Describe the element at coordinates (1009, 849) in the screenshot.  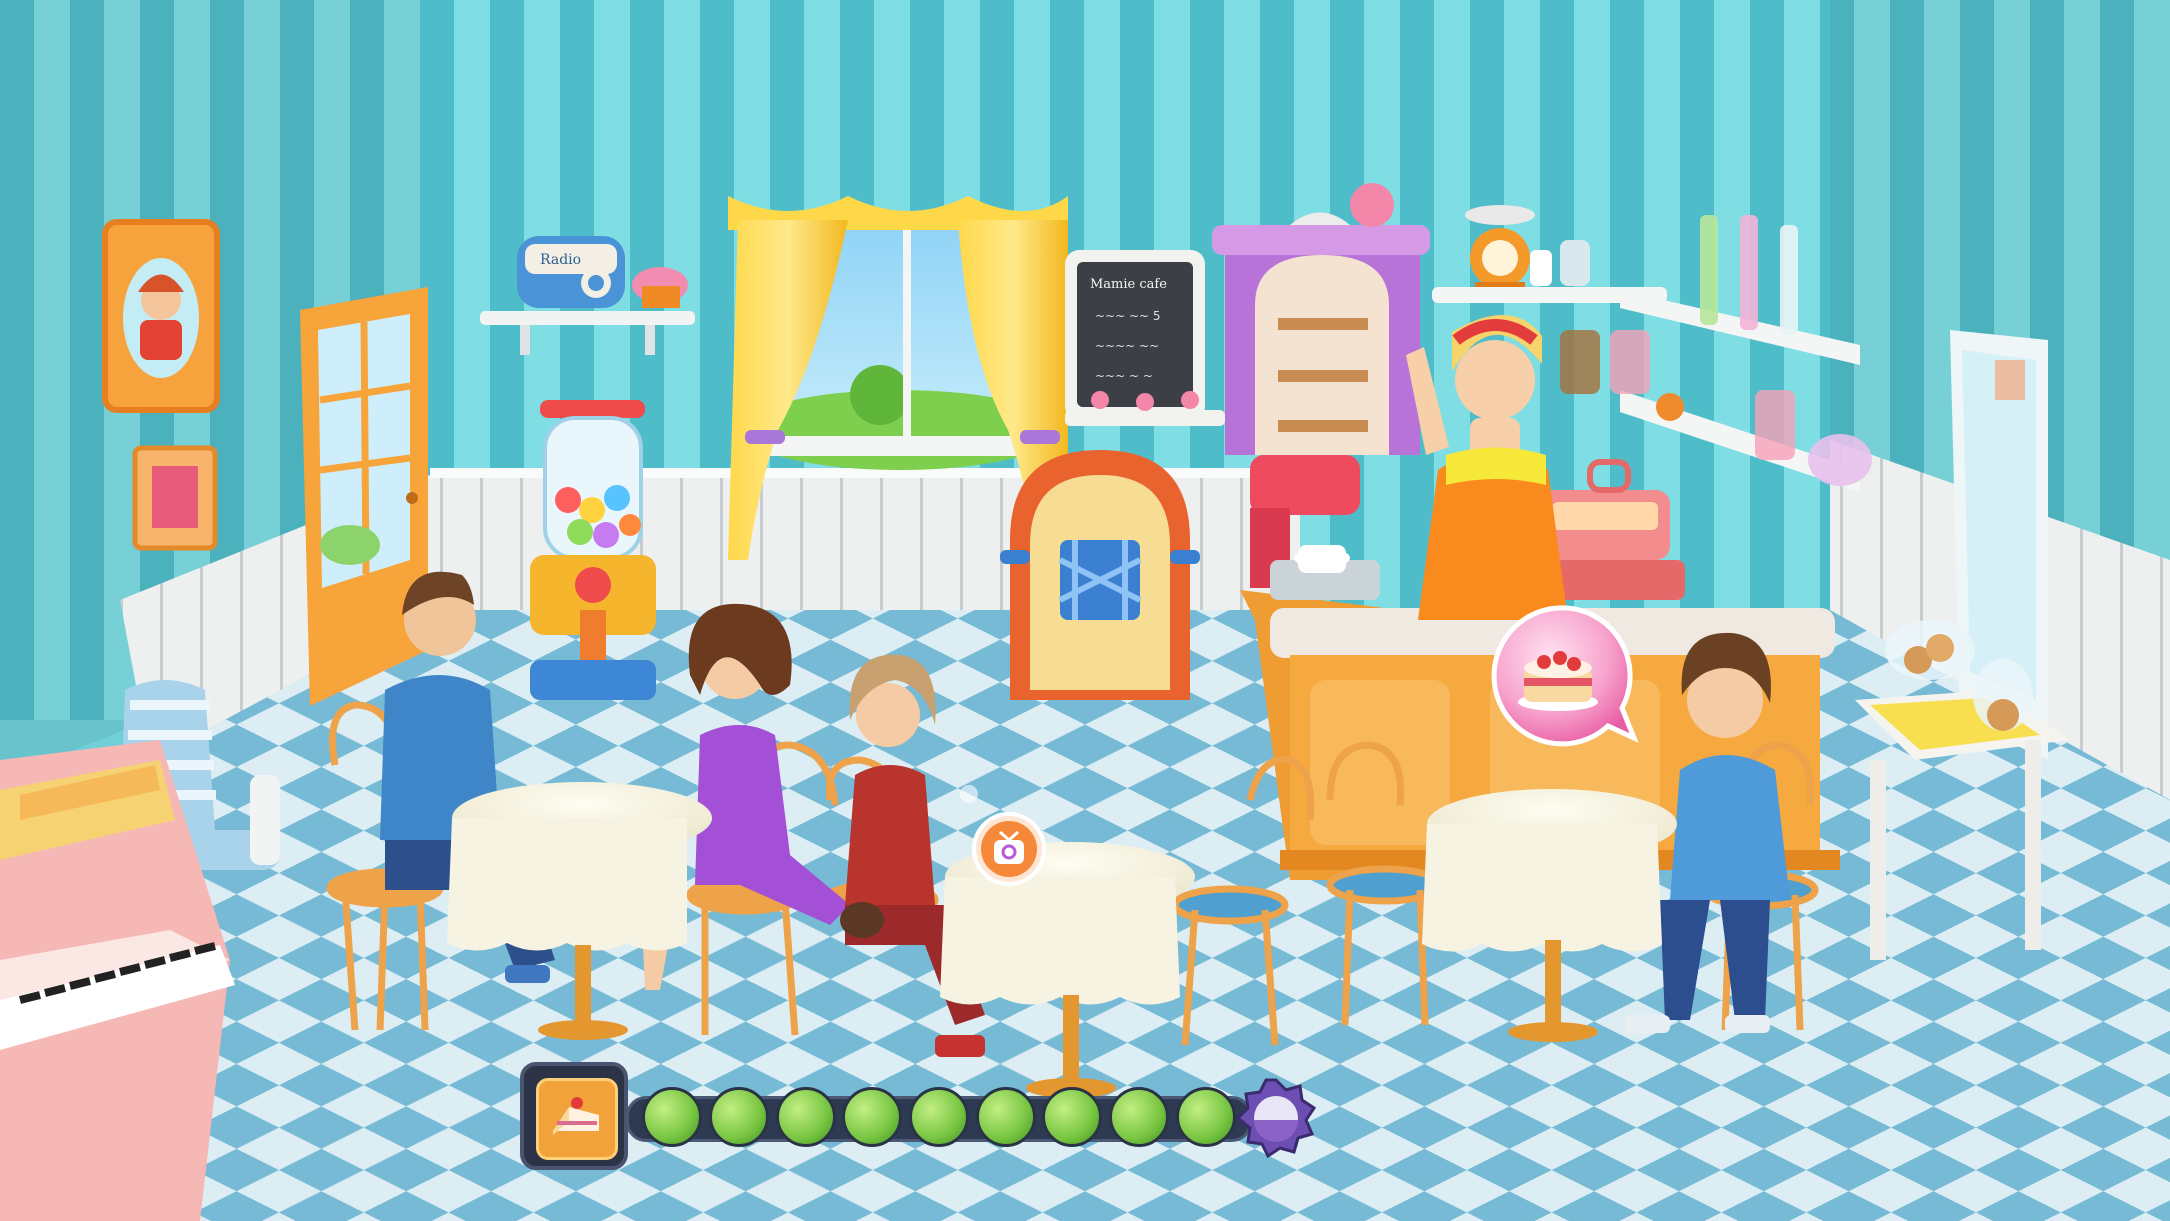
I see `tv-ad-bubble` at that location.